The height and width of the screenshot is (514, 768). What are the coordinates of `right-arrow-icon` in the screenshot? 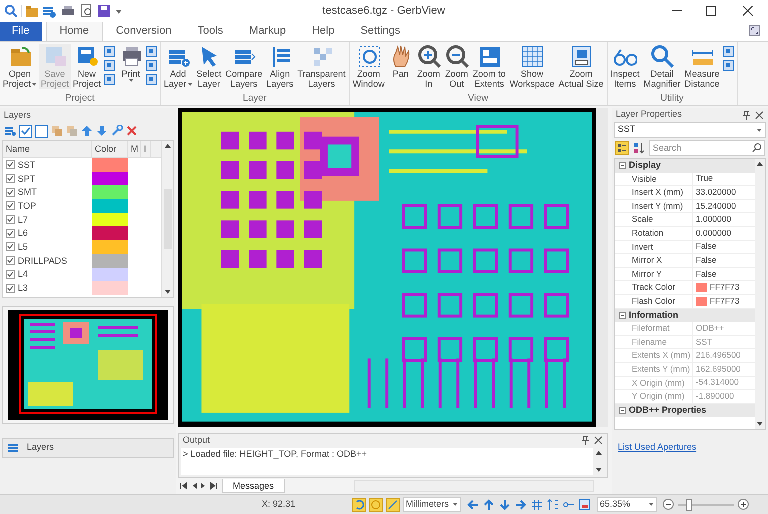 It's located at (521, 504).